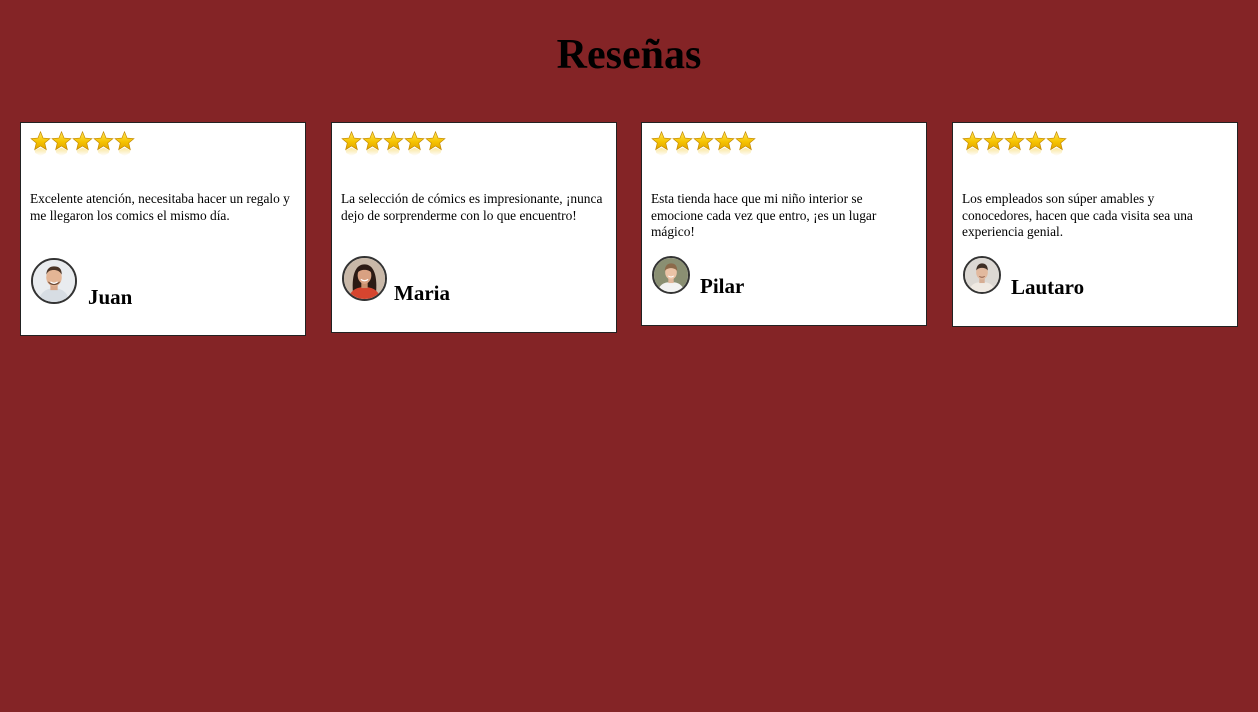 This screenshot has height=712, width=1258. What do you see at coordinates (722, 286) in the screenshot?
I see `reviewer-name: Pilar` at bounding box center [722, 286].